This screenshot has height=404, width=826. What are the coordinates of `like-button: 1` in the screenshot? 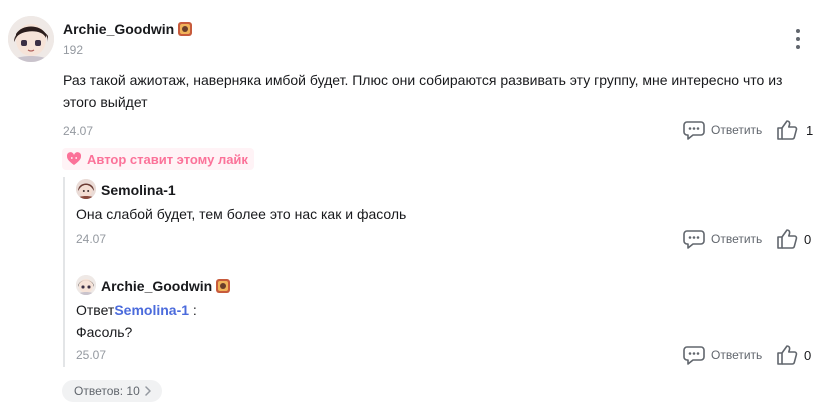 It's located at (794, 130).